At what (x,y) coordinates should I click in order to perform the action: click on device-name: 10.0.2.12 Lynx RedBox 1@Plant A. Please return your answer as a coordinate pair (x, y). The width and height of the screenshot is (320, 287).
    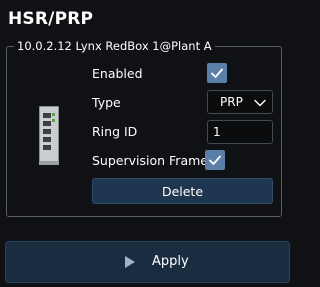
    Looking at the image, I should click on (114, 46).